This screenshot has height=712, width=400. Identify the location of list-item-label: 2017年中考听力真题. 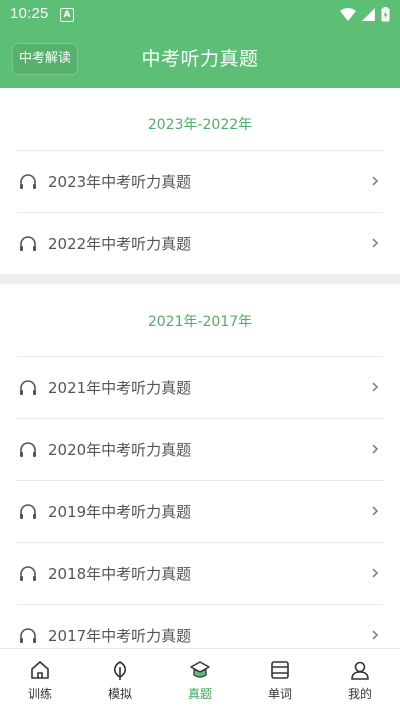
(120, 636).